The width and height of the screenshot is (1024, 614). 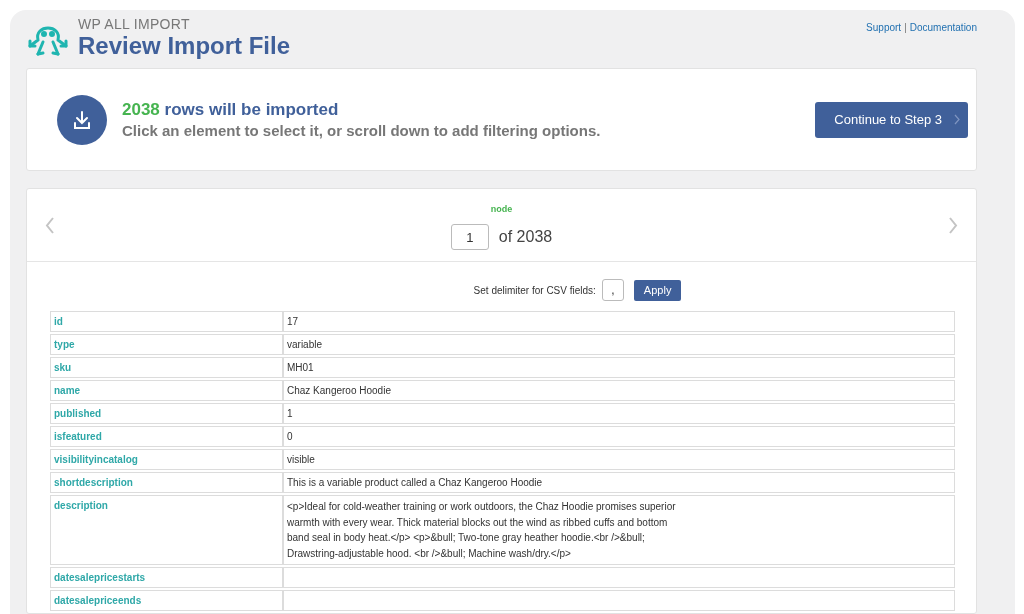 I want to click on field-name: sku, so click(x=166, y=367).